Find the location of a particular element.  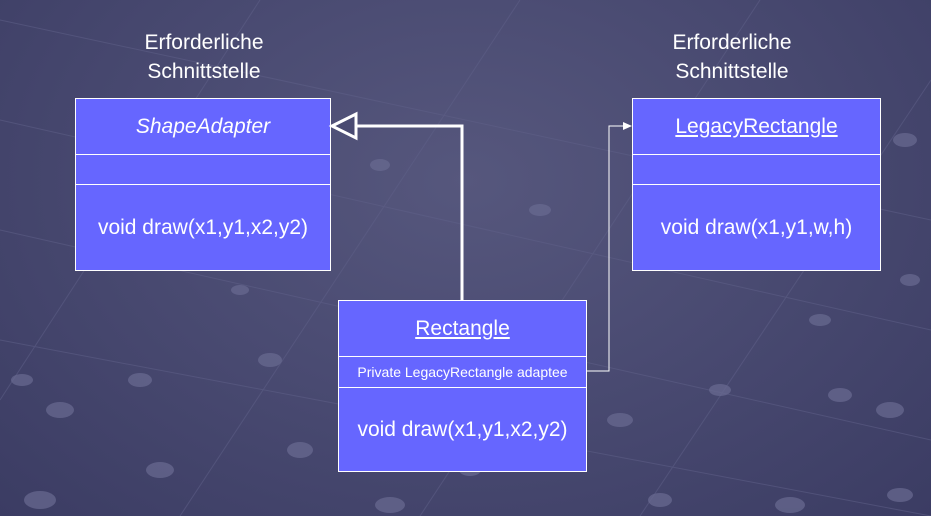

inheritance-line is located at coordinates (410, 212).